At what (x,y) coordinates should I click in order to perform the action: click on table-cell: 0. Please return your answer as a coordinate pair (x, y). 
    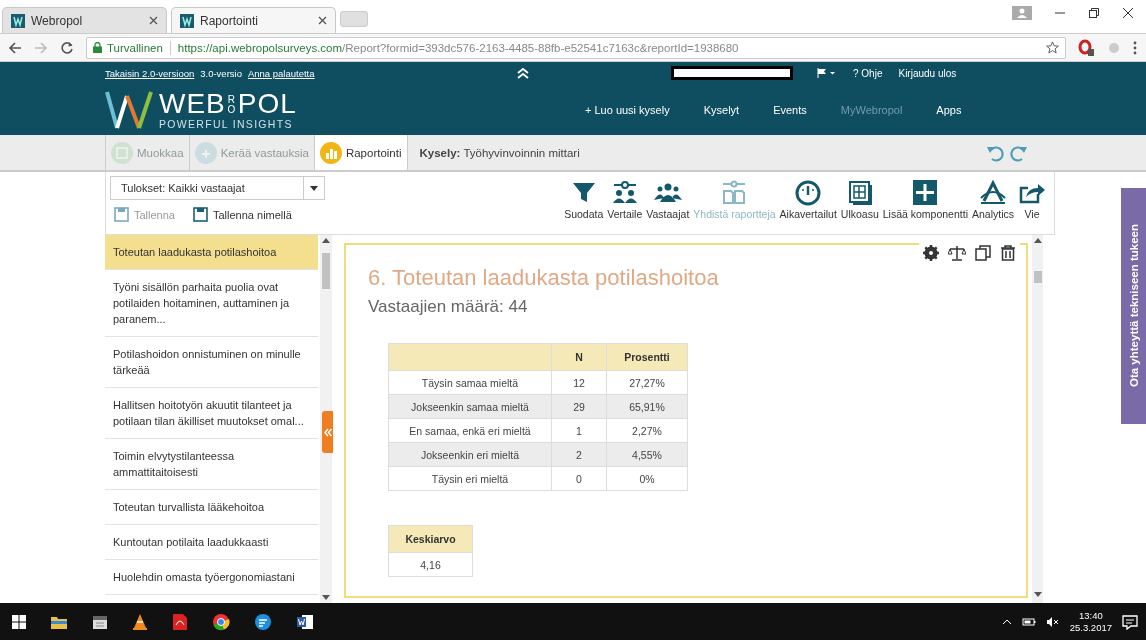
    Looking at the image, I should click on (579, 478).